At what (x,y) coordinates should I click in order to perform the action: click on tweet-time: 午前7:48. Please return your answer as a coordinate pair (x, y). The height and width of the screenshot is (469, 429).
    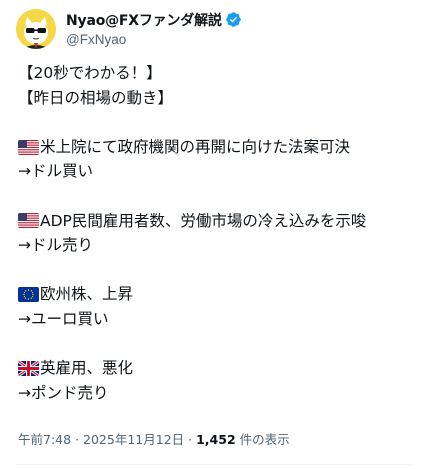
    Looking at the image, I should click on (44, 439).